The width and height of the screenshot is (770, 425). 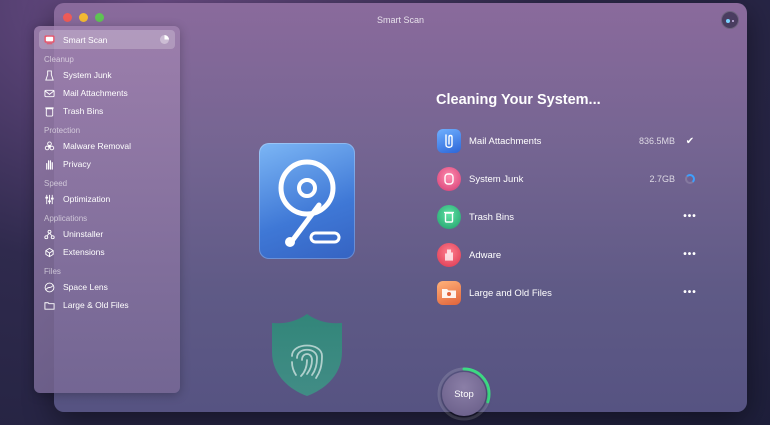 I want to click on task-label: Large and Old Files, so click(x=510, y=293).